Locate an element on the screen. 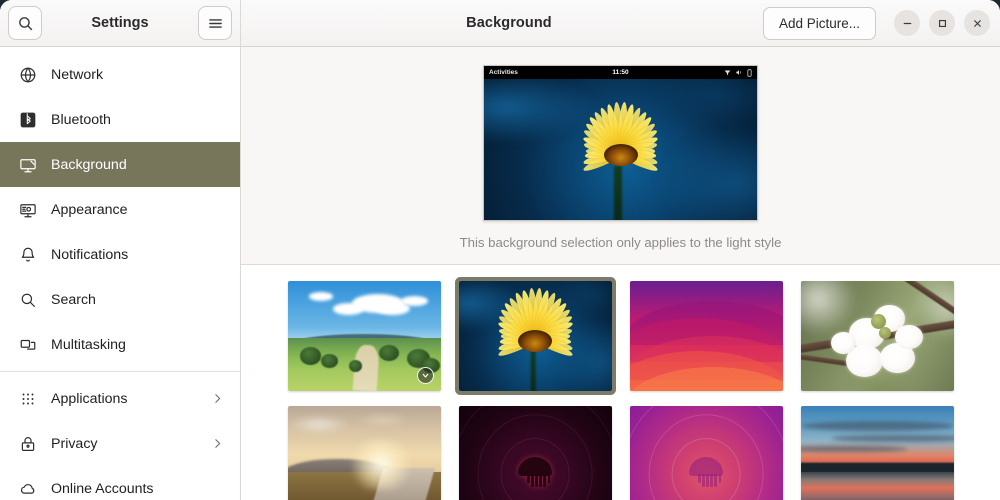  wallpaper-thumbnail-green-hills-landscape is located at coordinates (364, 336).